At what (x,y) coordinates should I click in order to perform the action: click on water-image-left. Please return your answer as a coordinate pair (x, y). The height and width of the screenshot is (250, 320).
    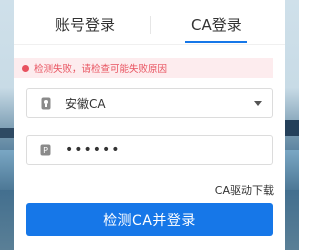
    Looking at the image, I should click on (7, 170).